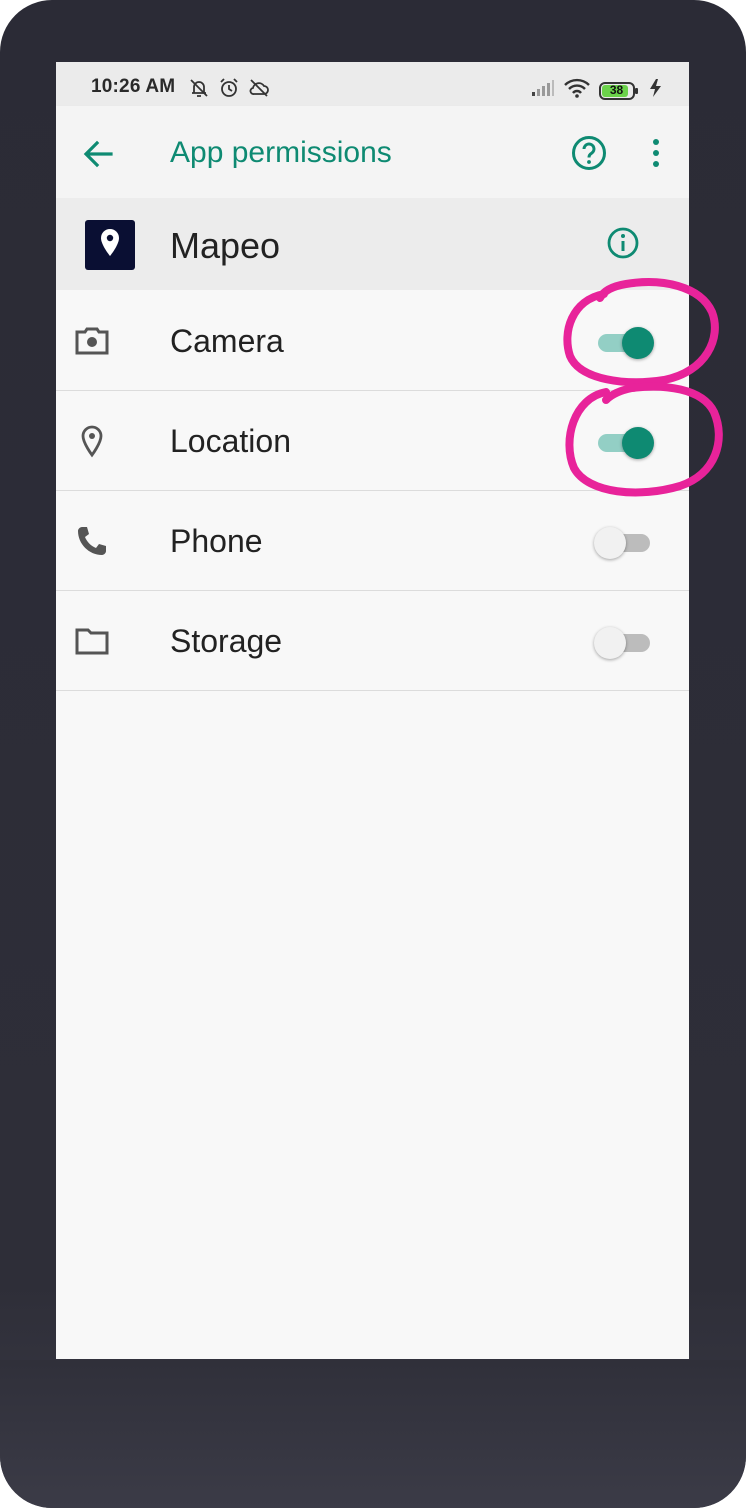 The image size is (746, 1508). What do you see at coordinates (372, 340) in the screenshot?
I see `permission-row-camera: Camera` at bounding box center [372, 340].